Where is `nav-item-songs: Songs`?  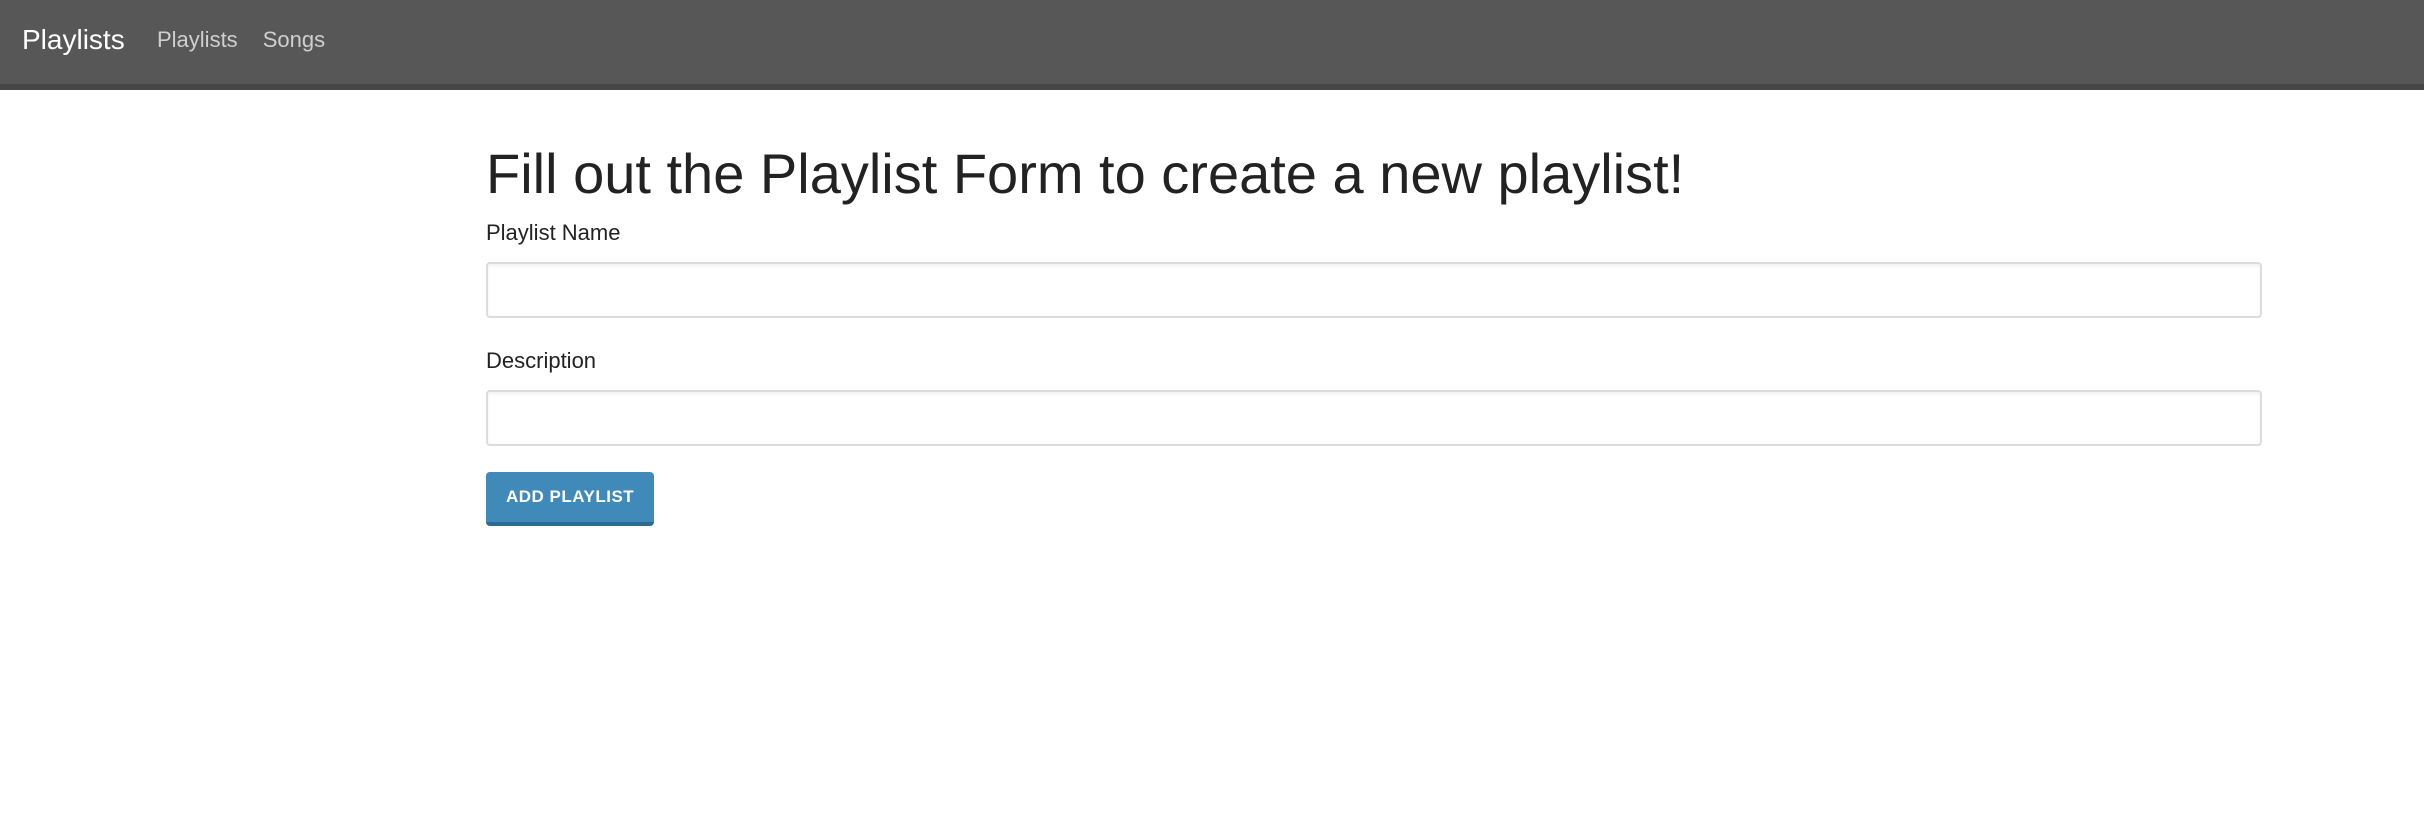 nav-item-songs: Songs is located at coordinates (294, 40).